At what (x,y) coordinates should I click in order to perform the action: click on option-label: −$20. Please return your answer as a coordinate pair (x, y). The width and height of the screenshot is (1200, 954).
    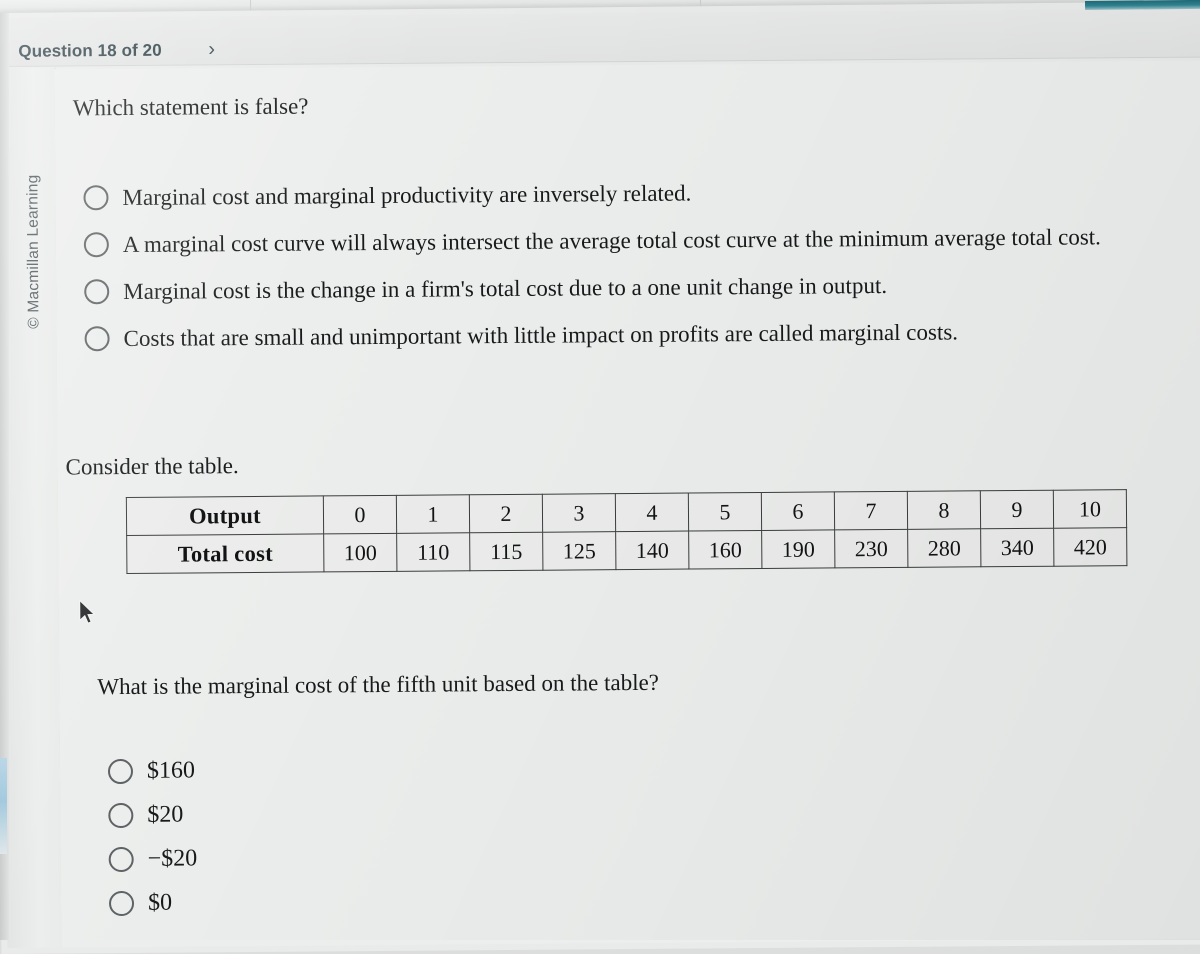
    Looking at the image, I should click on (172, 858).